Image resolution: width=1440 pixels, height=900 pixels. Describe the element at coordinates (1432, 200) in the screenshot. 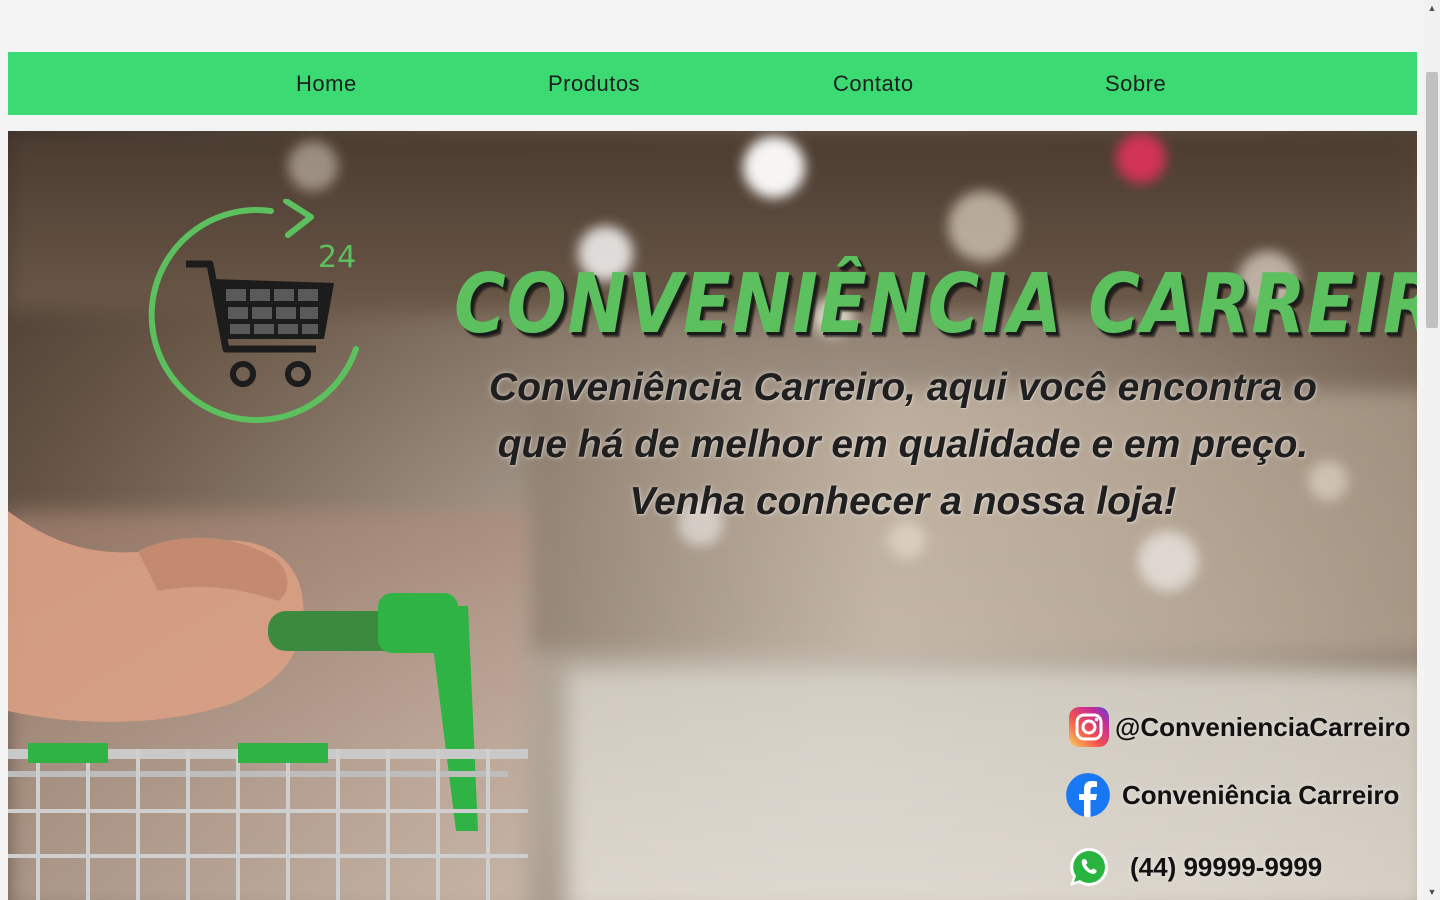

I see `scrollbar-thumb` at that location.